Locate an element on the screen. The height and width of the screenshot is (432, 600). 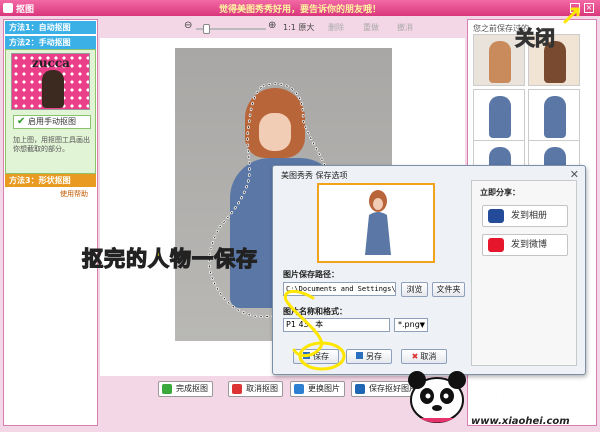
brand-url: www.xiaohei.com is located at coordinates (520, 421).